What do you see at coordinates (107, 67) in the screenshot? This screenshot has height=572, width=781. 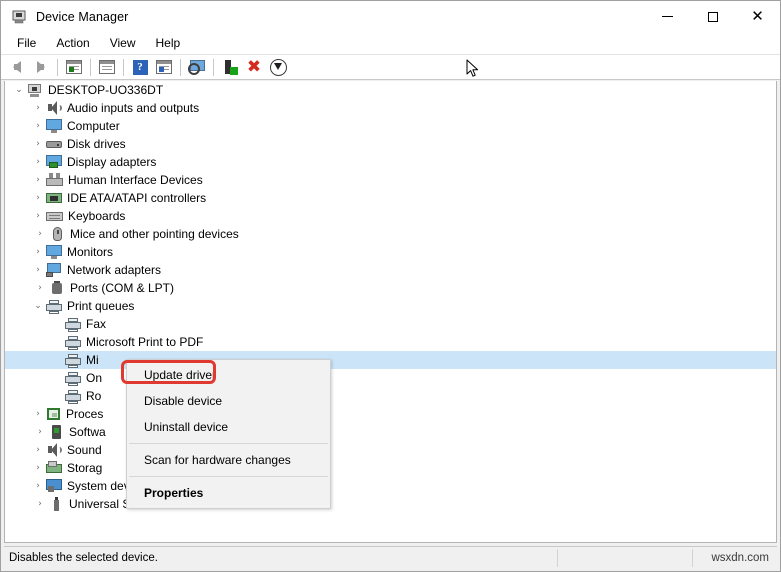 I see `properties-button` at bounding box center [107, 67].